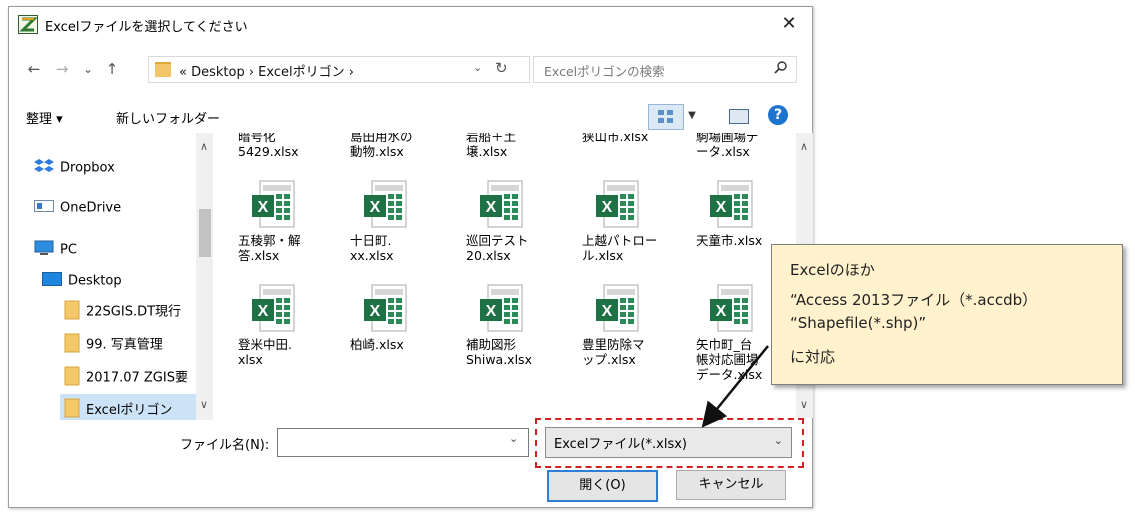 This screenshot has height=515, width=1135. What do you see at coordinates (666, 117) in the screenshot?
I see `view-toggle-button` at bounding box center [666, 117].